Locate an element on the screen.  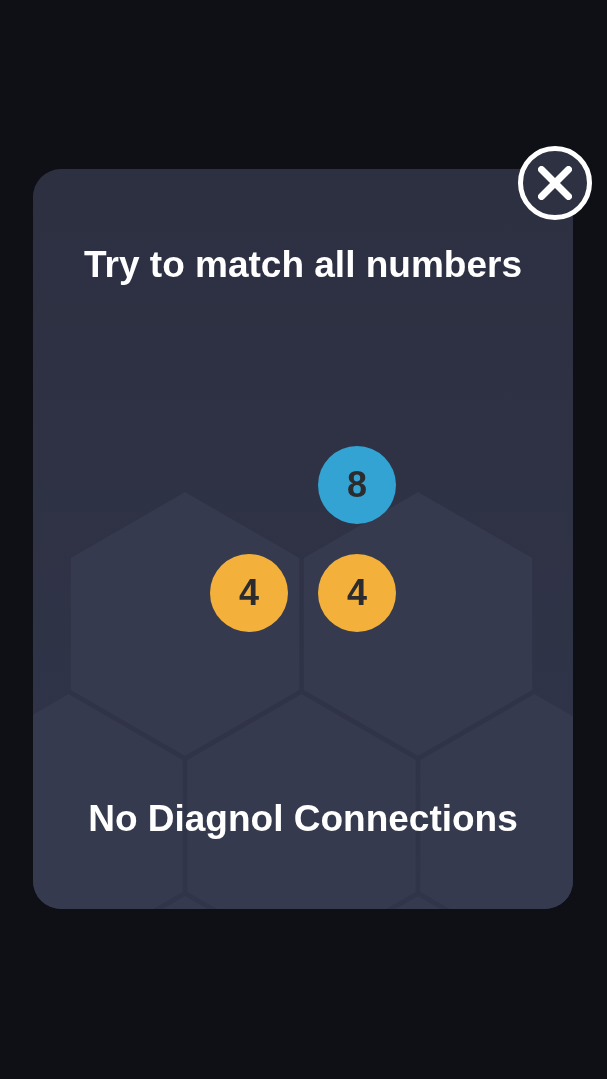
hint-text: No Diagnol Connections is located at coordinates (303, 819).